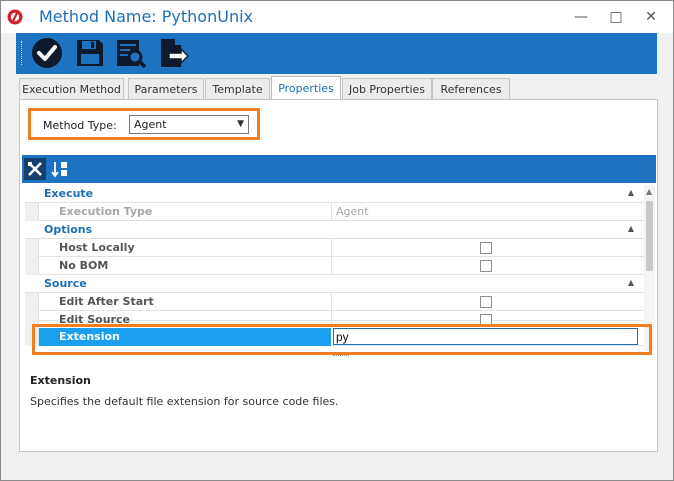 The height and width of the screenshot is (481, 674). I want to click on title-bar: Method Name: PythonUnix — □ ✕, so click(337, 17).